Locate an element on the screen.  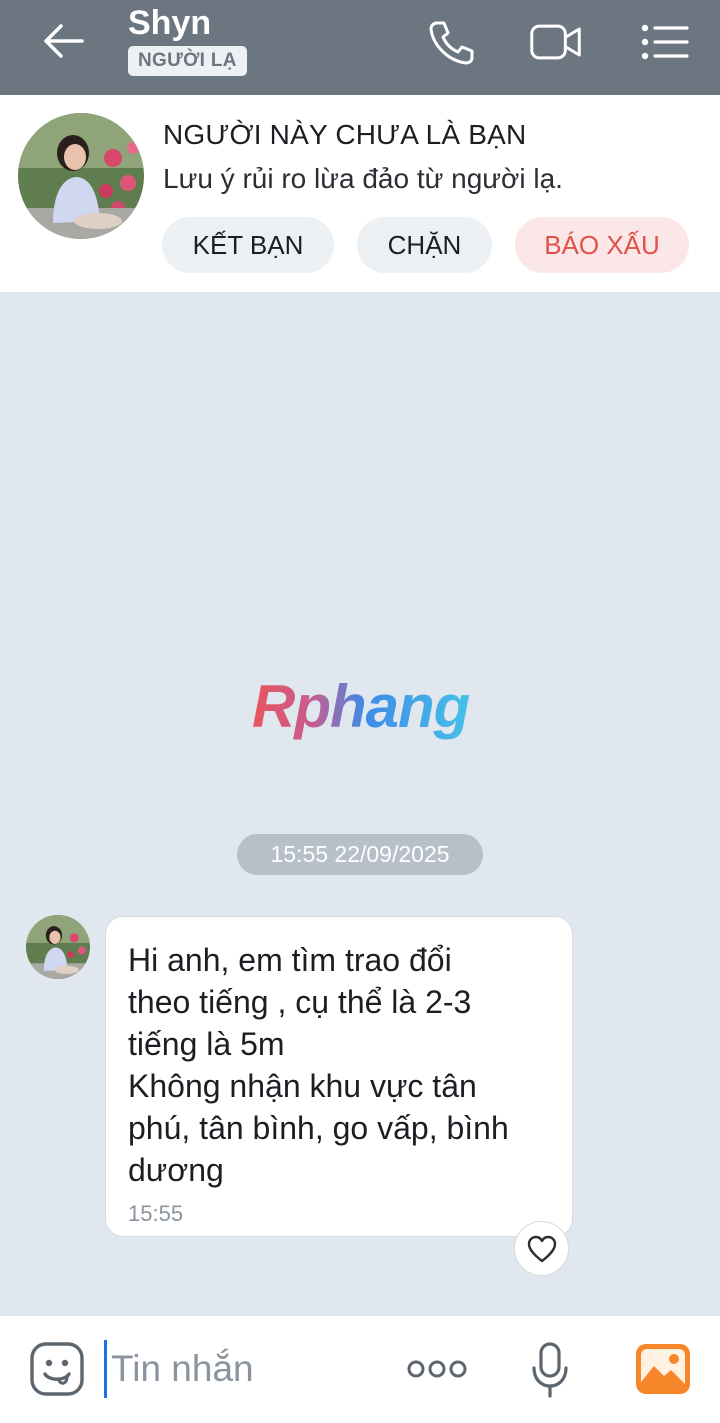
menu-list-icon is located at coordinates (665, 42).